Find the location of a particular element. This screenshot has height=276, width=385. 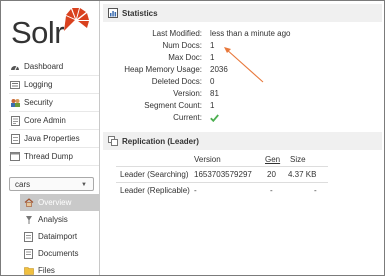

nav-item-label: Security is located at coordinates (38, 102).